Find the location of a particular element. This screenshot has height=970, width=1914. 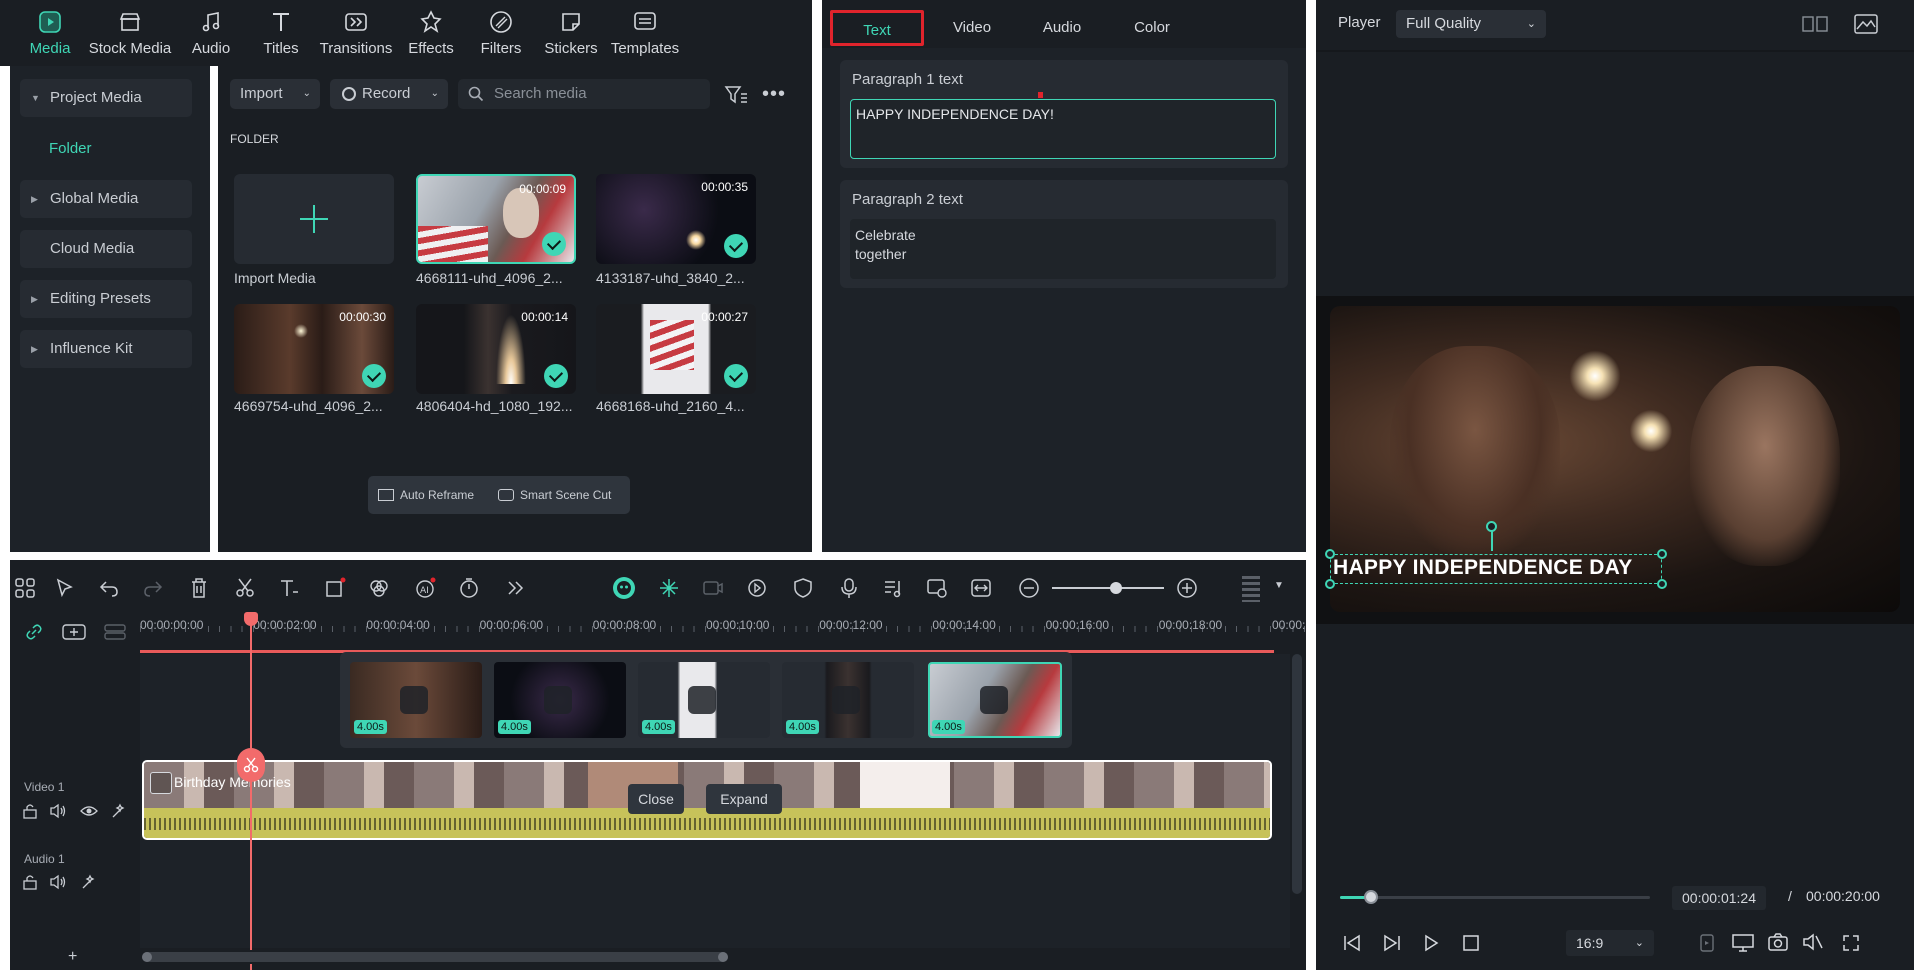

add-track-button: + is located at coordinates (72, 957).